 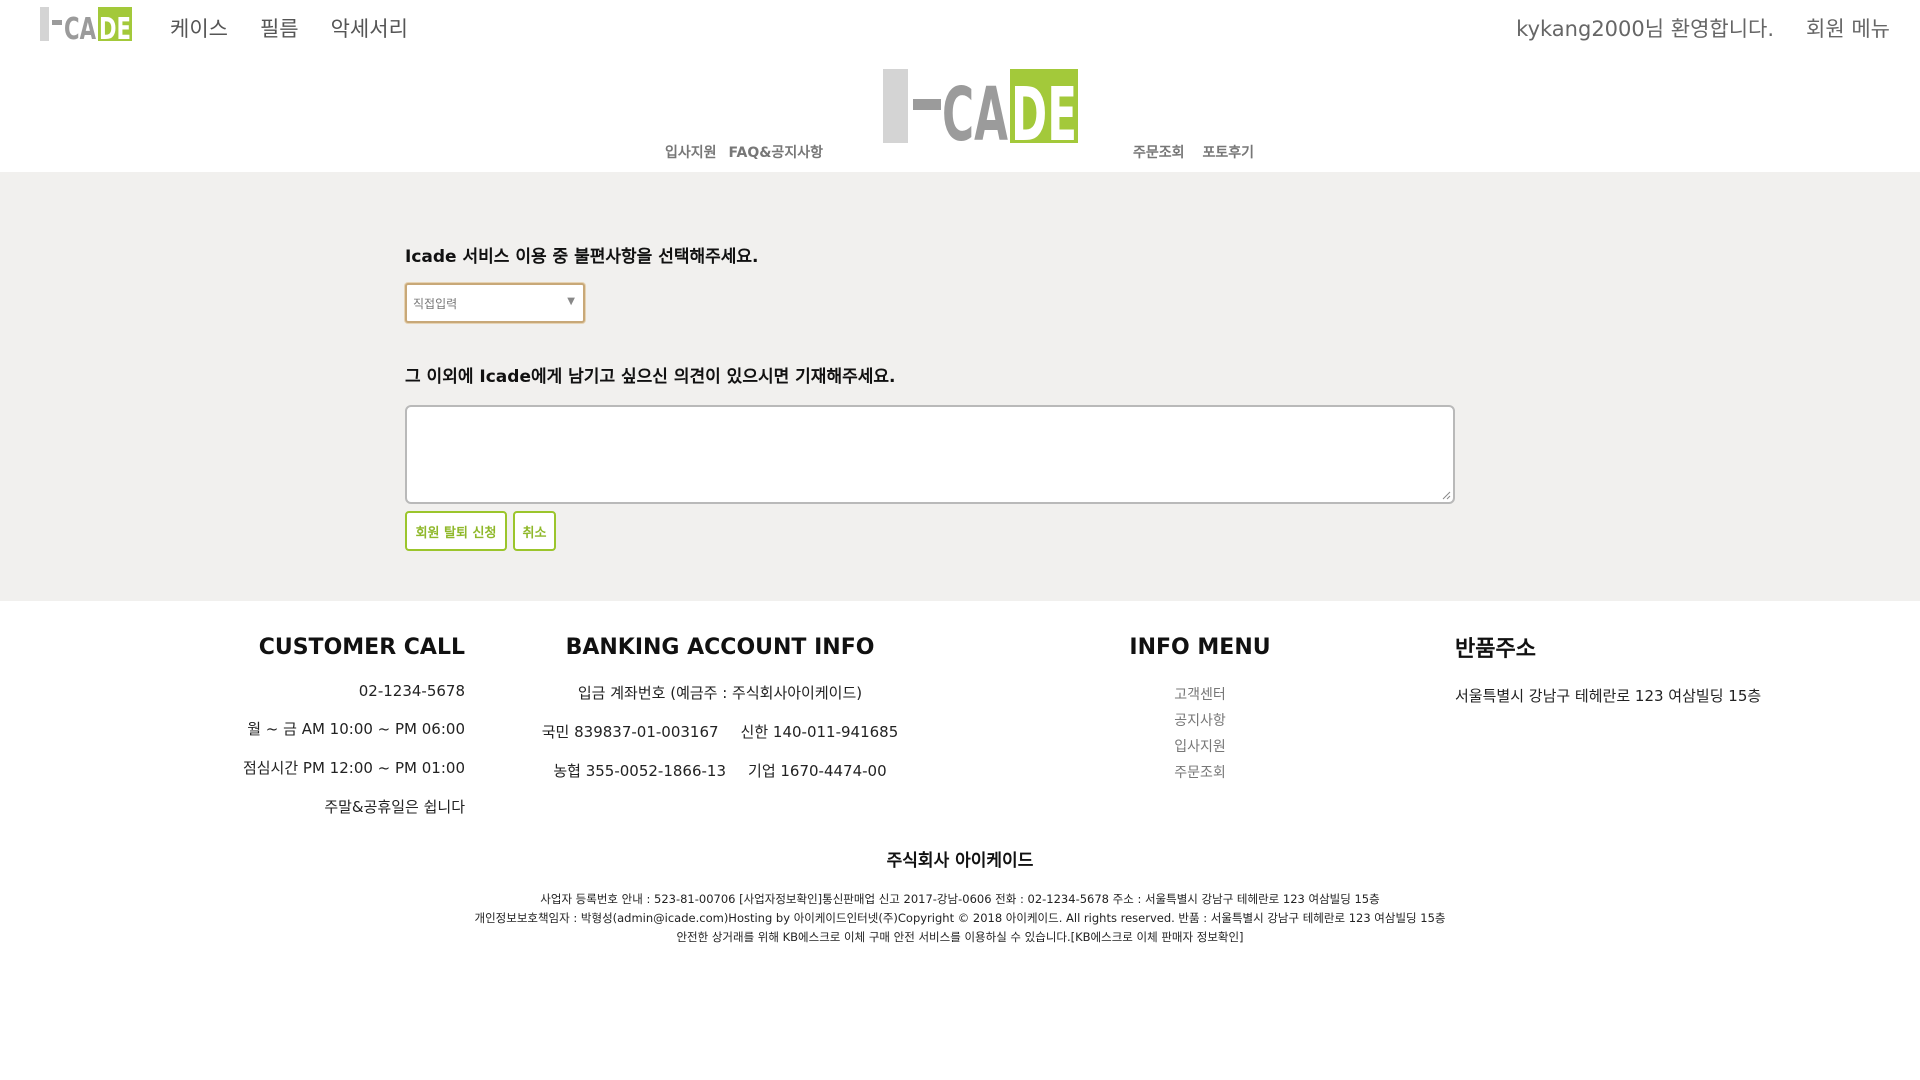 What do you see at coordinates (691, 152) in the screenshot?
I see `nav-recruit: 입사지원` at bounding box center [691, 152].